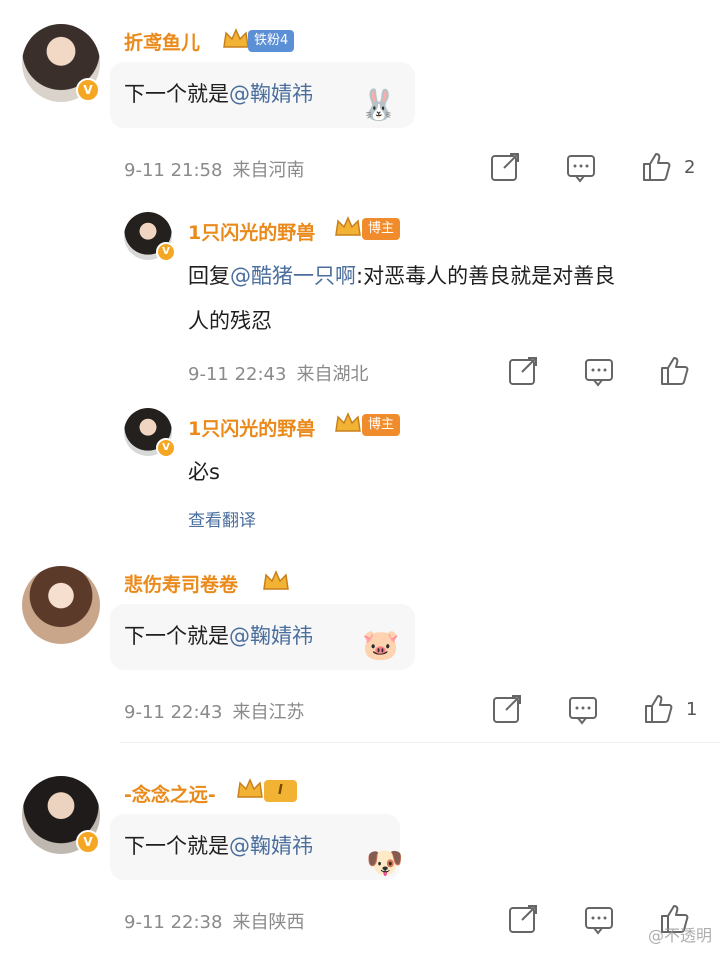  Describe the element at coordinates (222, 518) in the screenshot. I see `translate-link: 查看翻译` at that location.